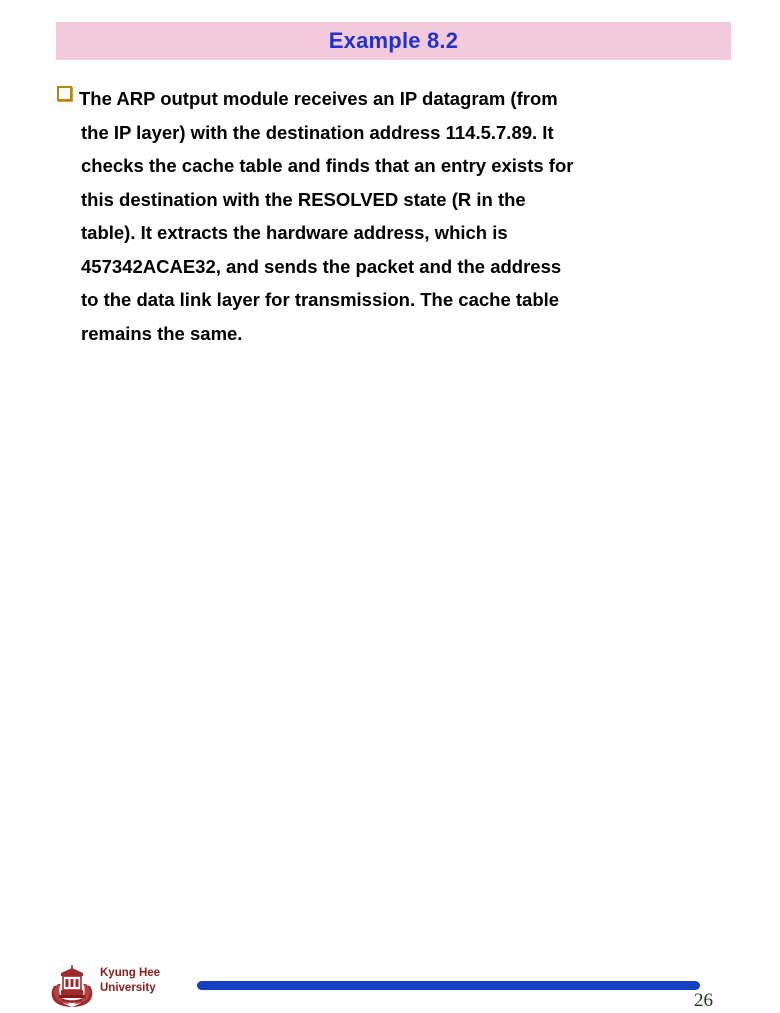 The width and height of the screenshot is (780, 1013). I want to click on hollow-square-bullet-icon, so click(64, 93).